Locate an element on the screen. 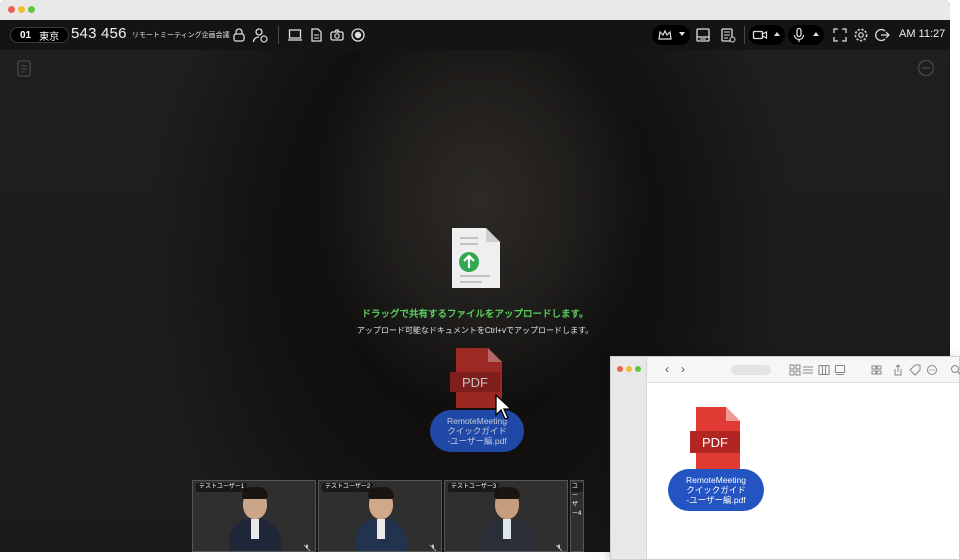  participant-strip: テストユーザー1 テストユーザー2 テストユーザー3 ユーザー4 is located at coordinates (388, 516).